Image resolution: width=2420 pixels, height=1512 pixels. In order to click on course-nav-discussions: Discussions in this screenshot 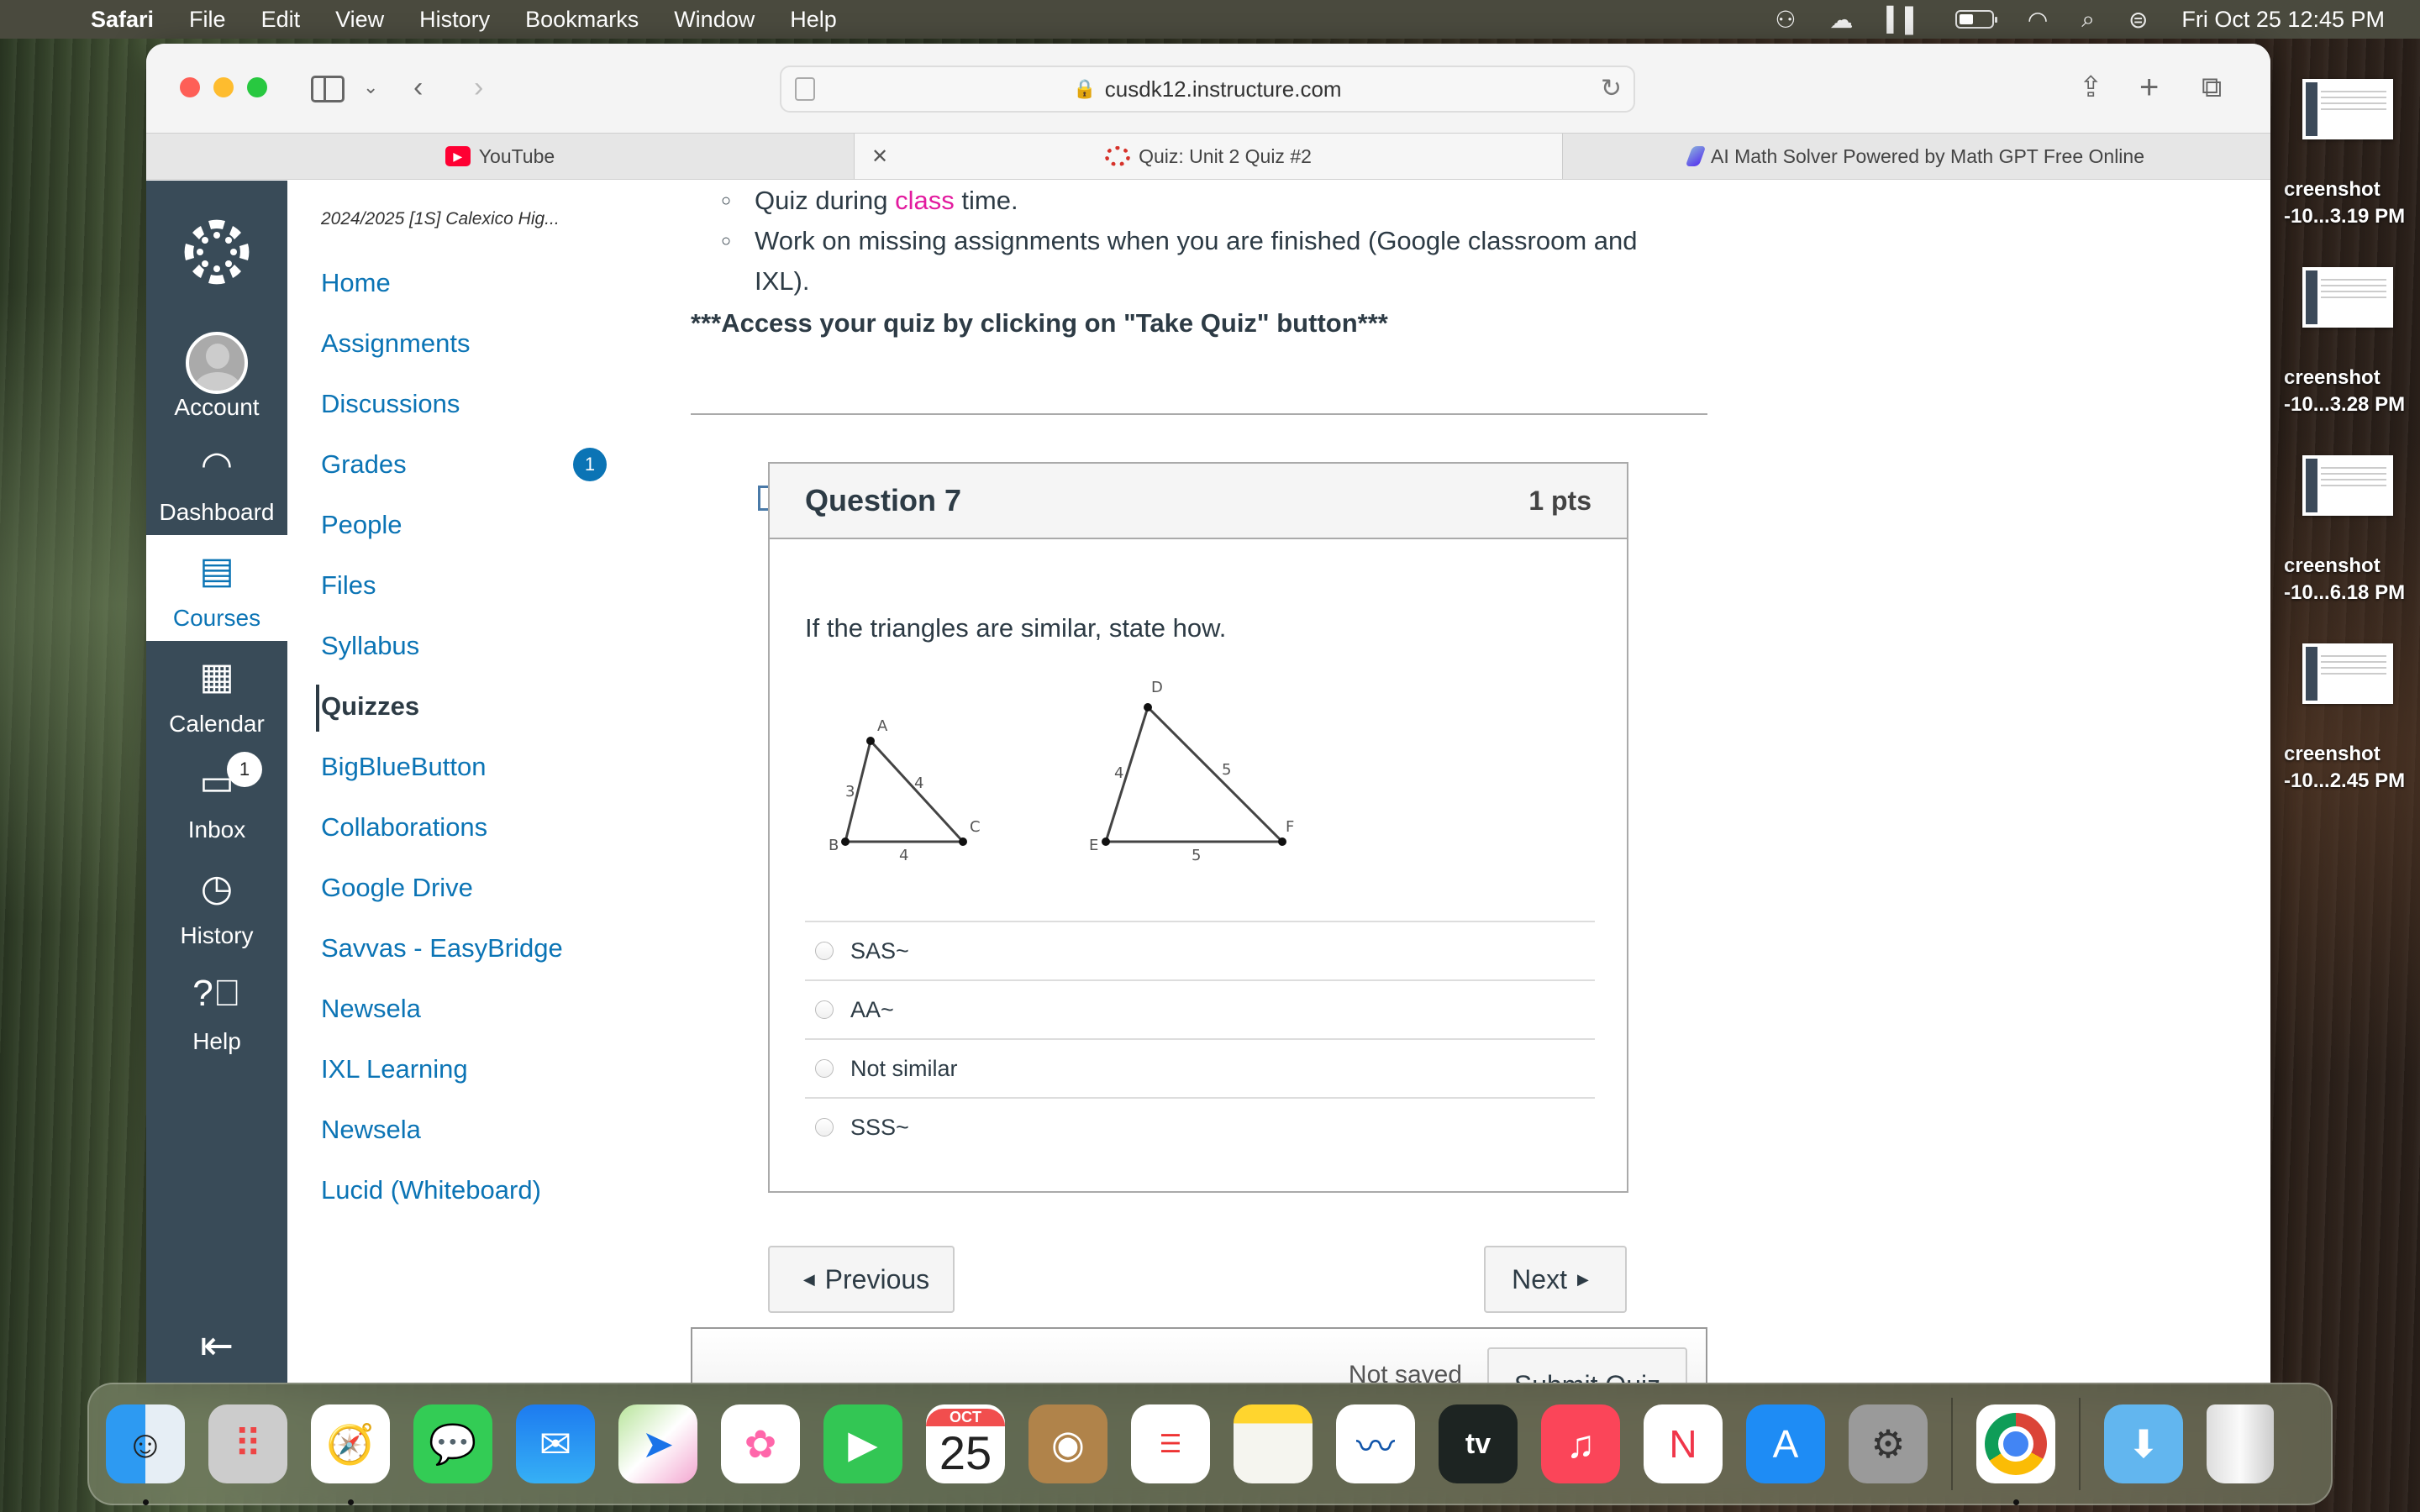, I will do `click(455, 404)`.